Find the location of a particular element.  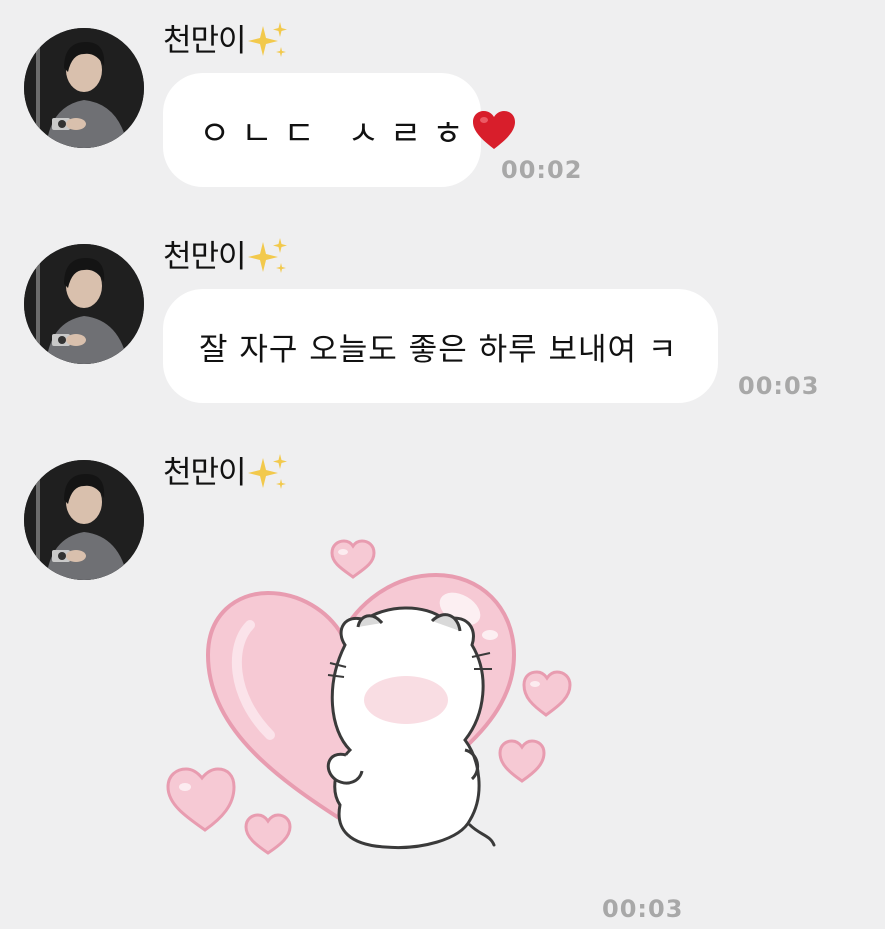

message-text: ㅇㄴㄷ ㅅㄹㅎ is located at coordinates (337, 133).